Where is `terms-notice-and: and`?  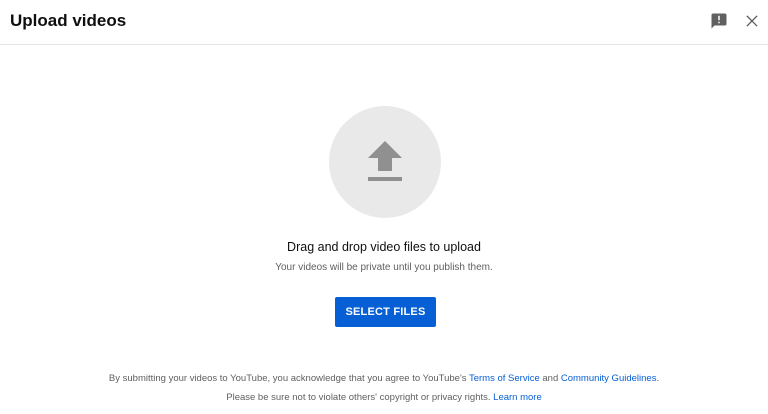
terms-notice-and: and is located at coordinates (550, 378).